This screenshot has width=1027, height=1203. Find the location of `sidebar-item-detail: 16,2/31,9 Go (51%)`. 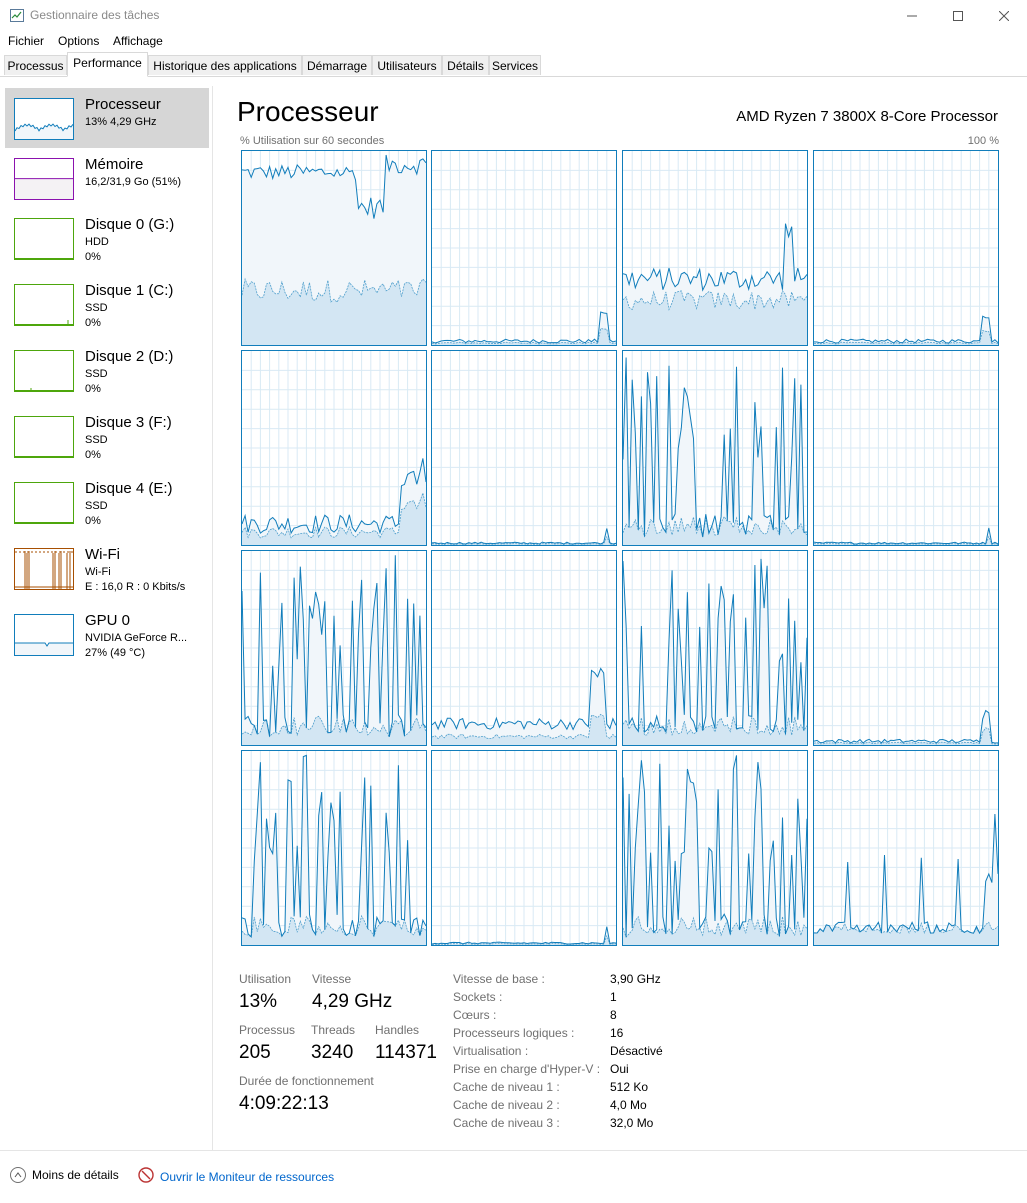

sidebar-item-detail: 16,2/31,9 Go (51%) is located at coordinates (133, 182).